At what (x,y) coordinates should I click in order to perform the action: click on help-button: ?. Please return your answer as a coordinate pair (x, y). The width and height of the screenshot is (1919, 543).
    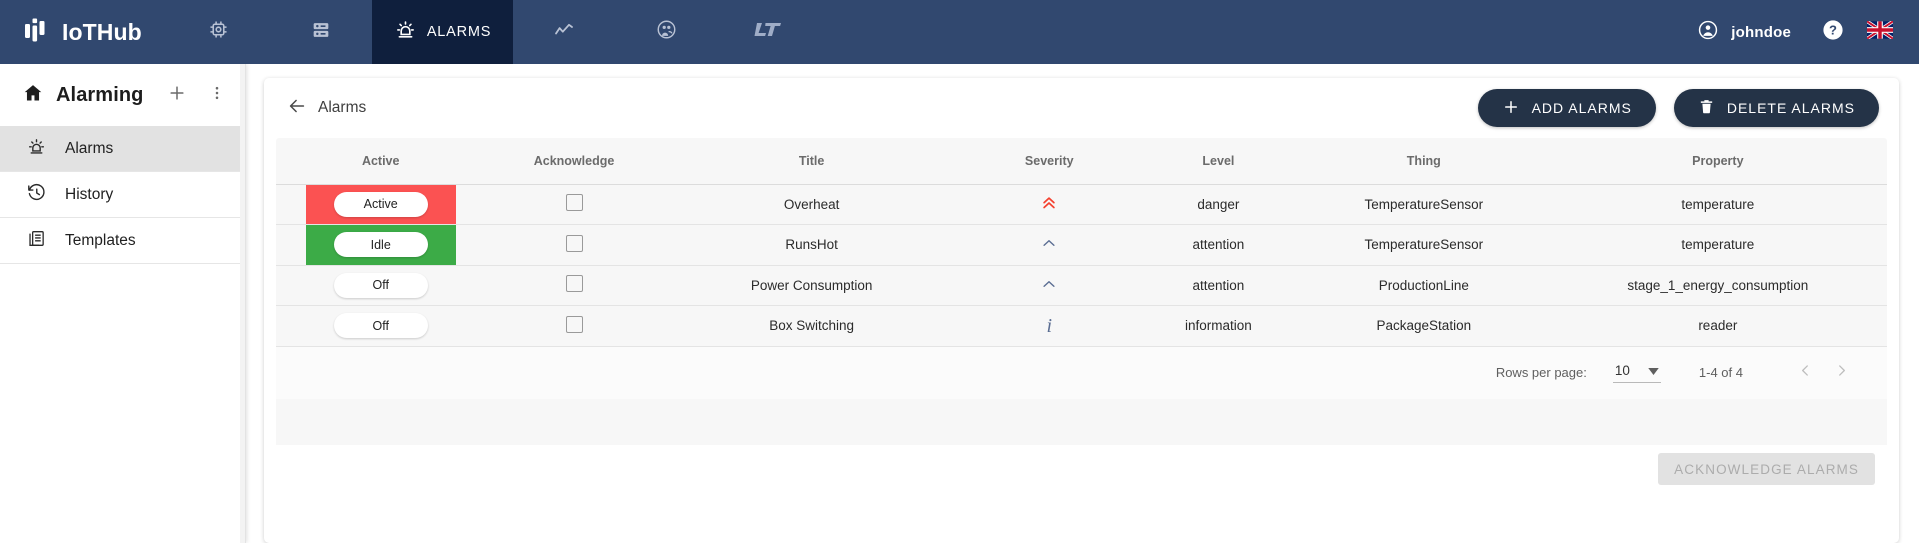
    Looking at the image, I should click on (1833, 32).